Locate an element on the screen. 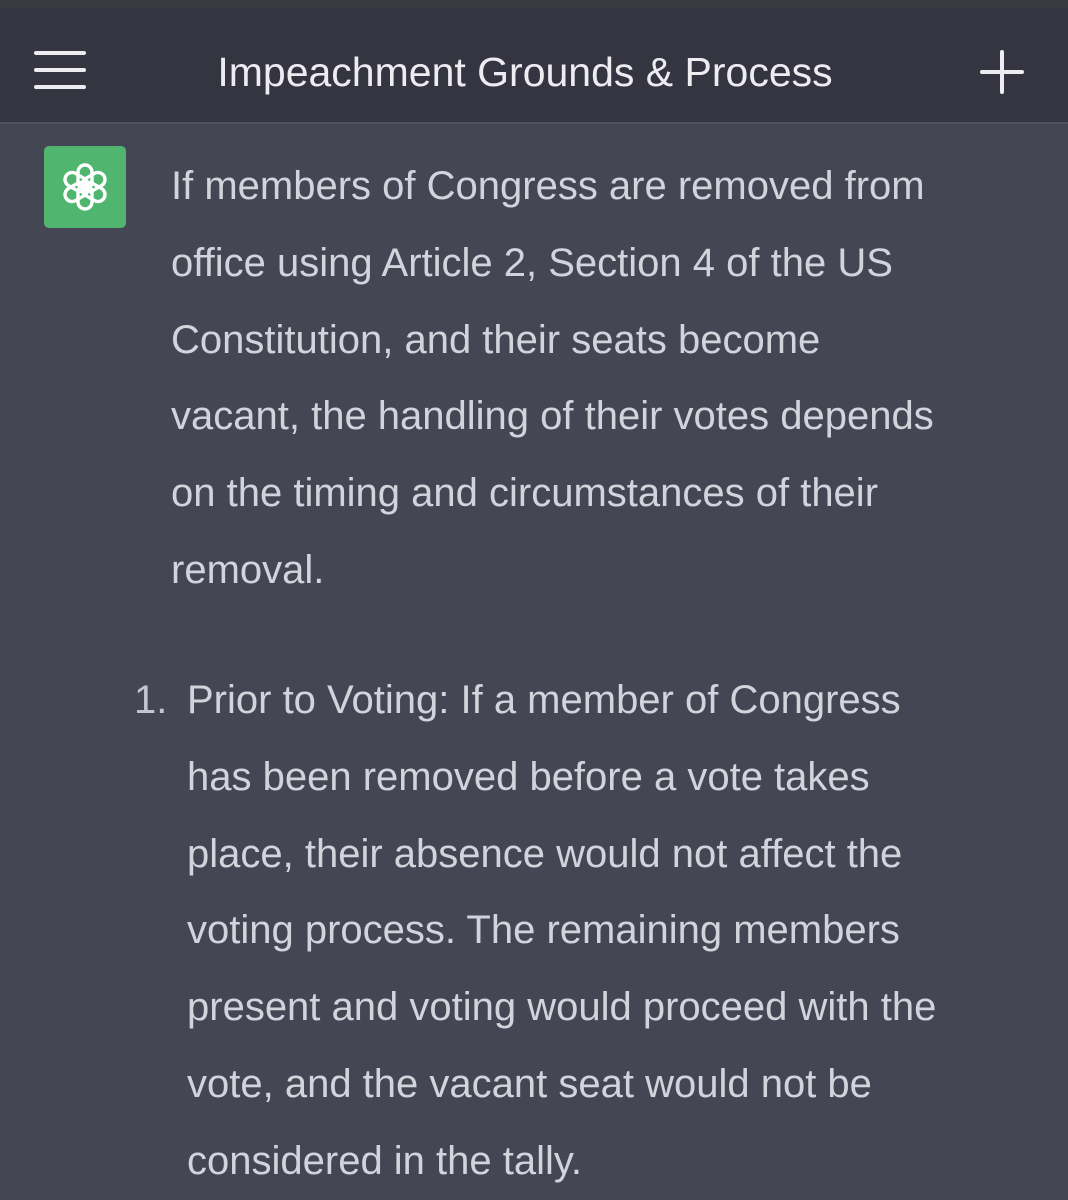 The height and width of the screenshot is (1200, 1068). status-strip is located at coordinates (534, 4).